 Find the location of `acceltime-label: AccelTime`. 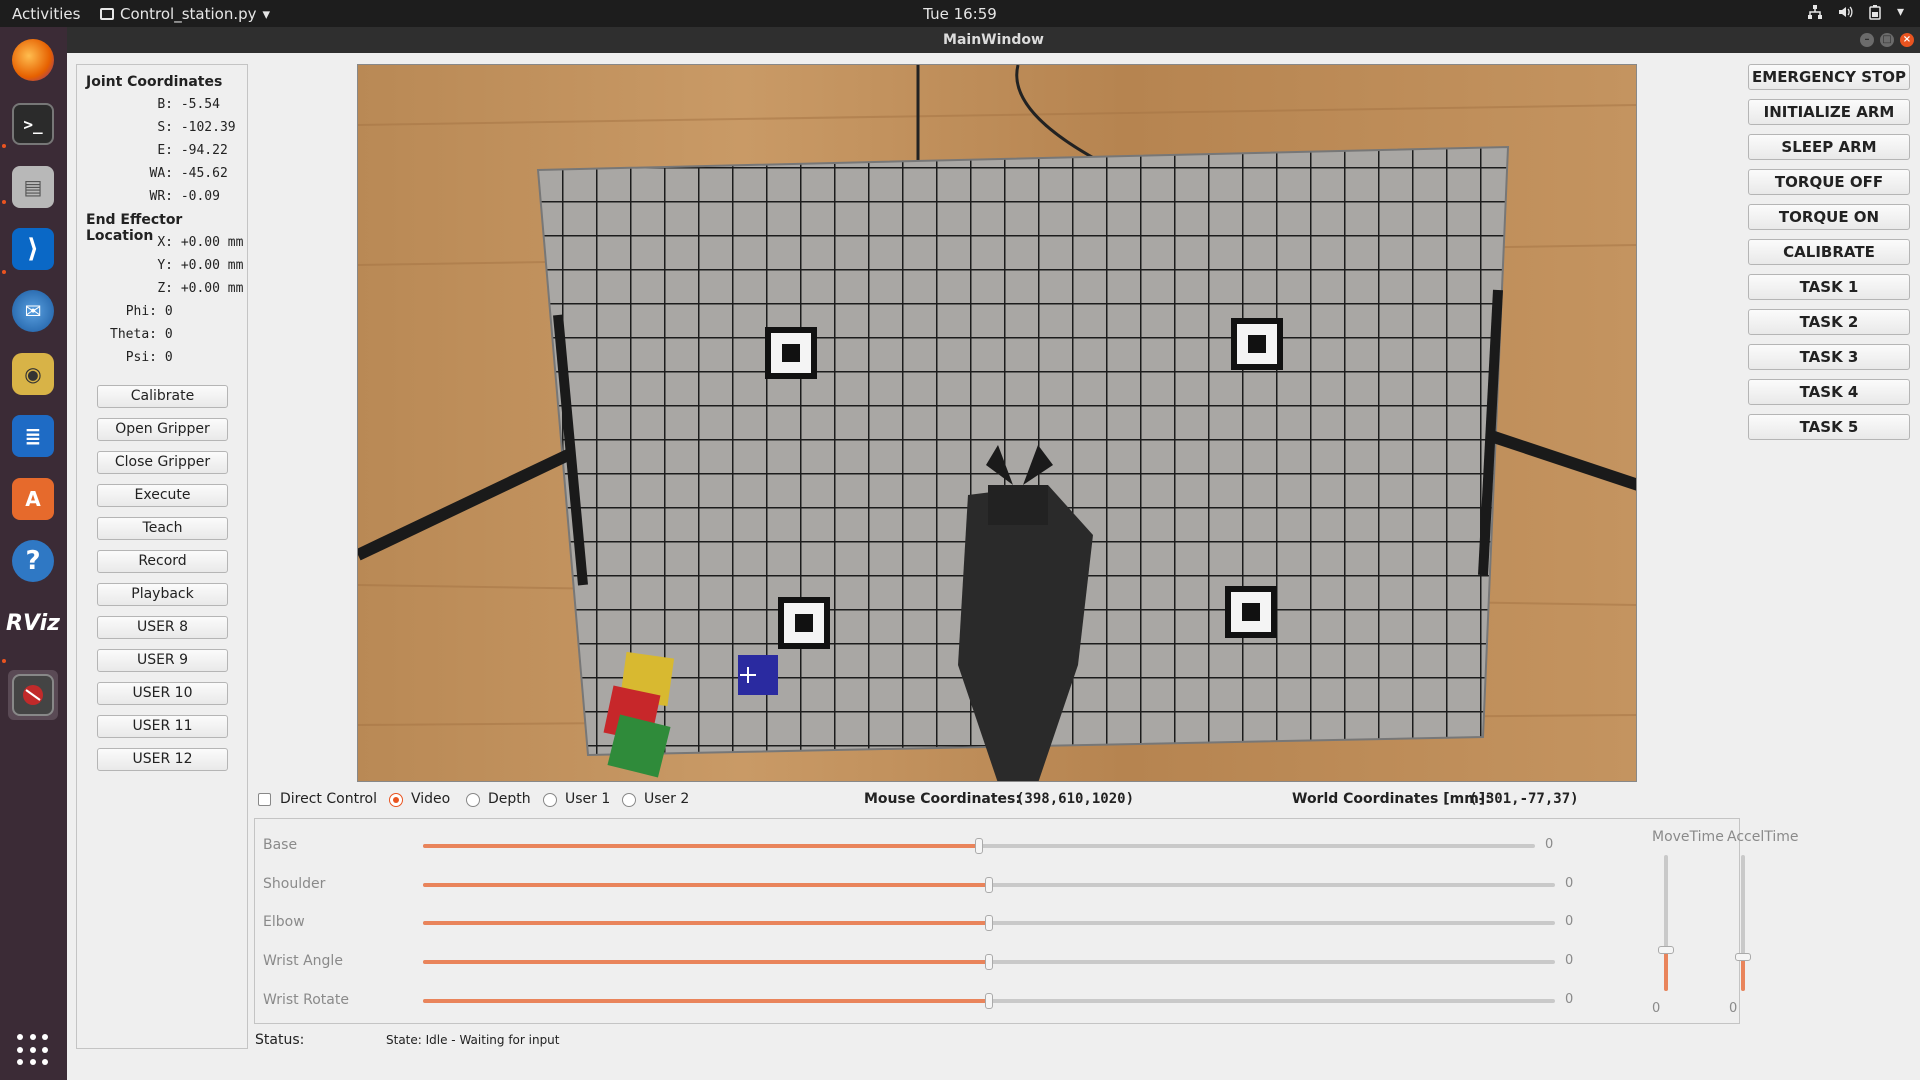

acceltime-label: AccelTime is located at coordinates (1763, 837).